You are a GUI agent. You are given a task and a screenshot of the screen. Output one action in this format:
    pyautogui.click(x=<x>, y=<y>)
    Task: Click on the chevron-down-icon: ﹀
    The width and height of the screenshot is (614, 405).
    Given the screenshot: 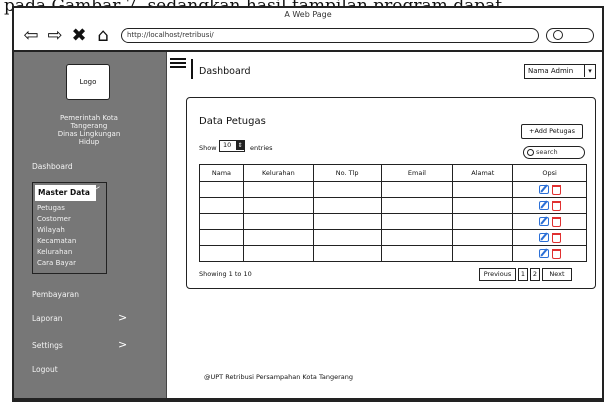 What is the action you would take?
    pyautogui.click(x=95, y=190)
    